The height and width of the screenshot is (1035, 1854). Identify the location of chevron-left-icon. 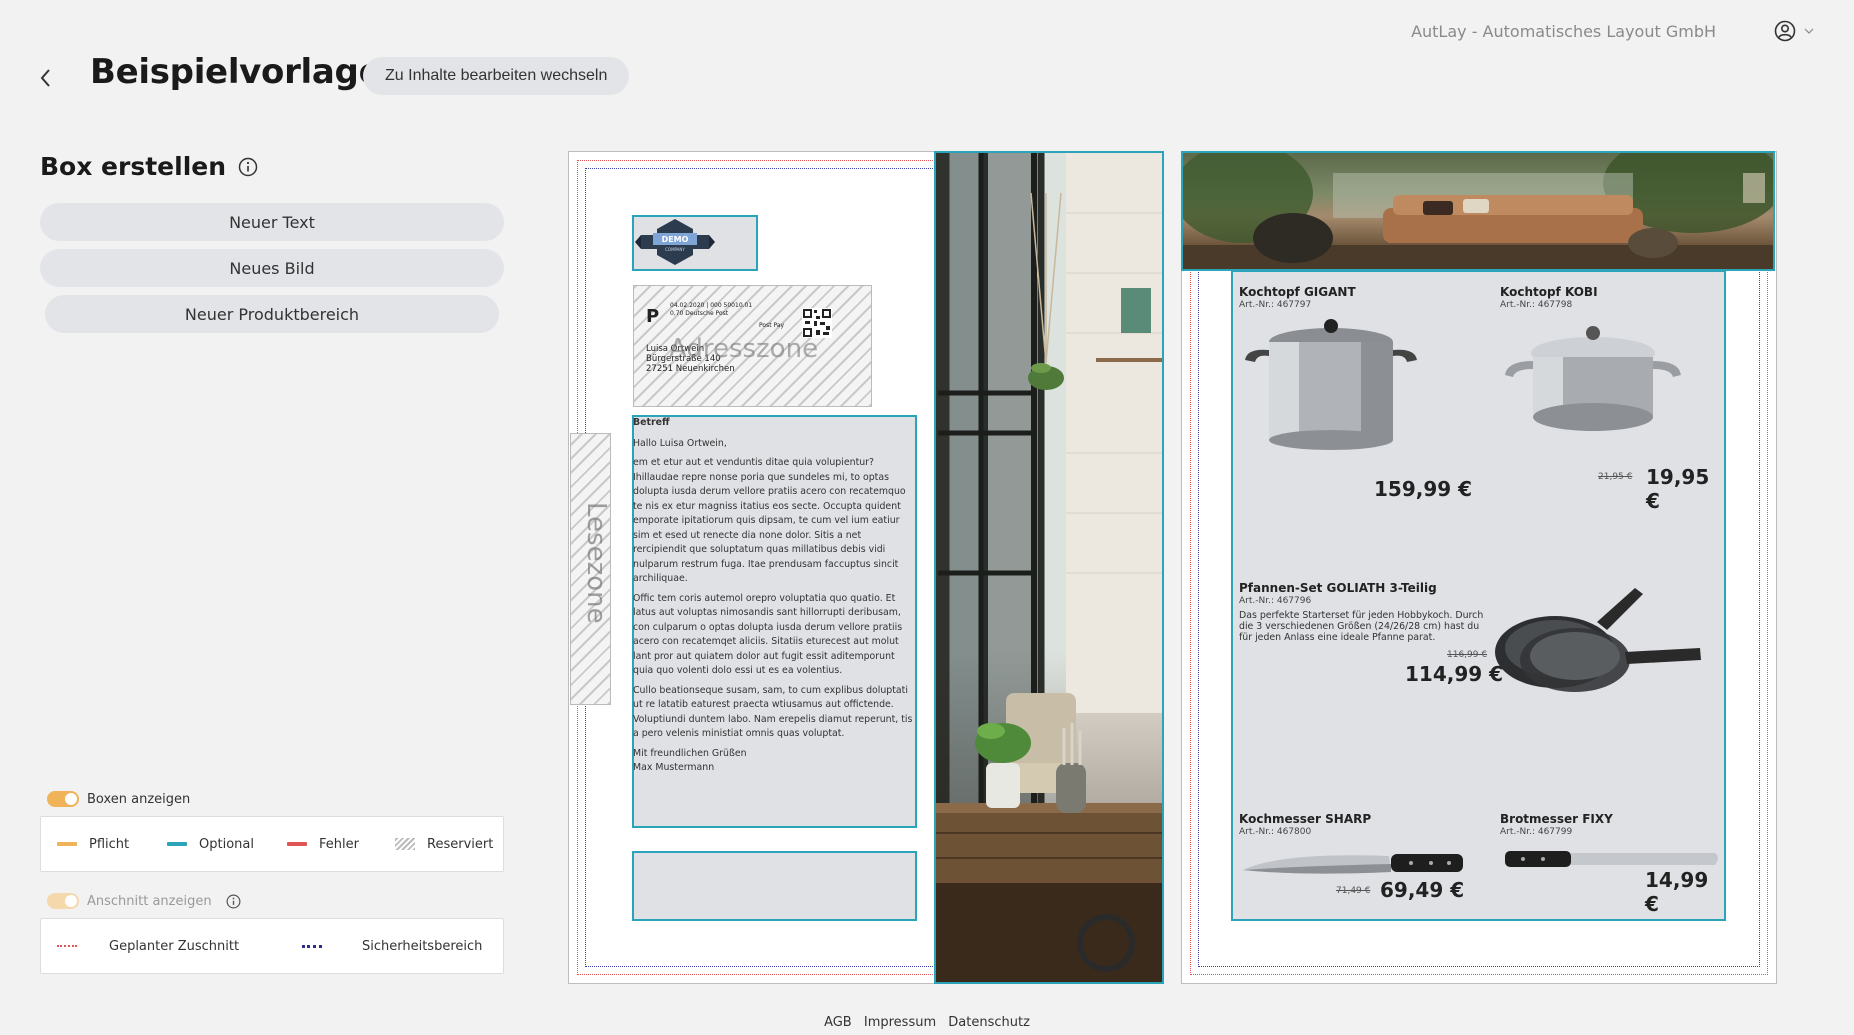
(45, 78).